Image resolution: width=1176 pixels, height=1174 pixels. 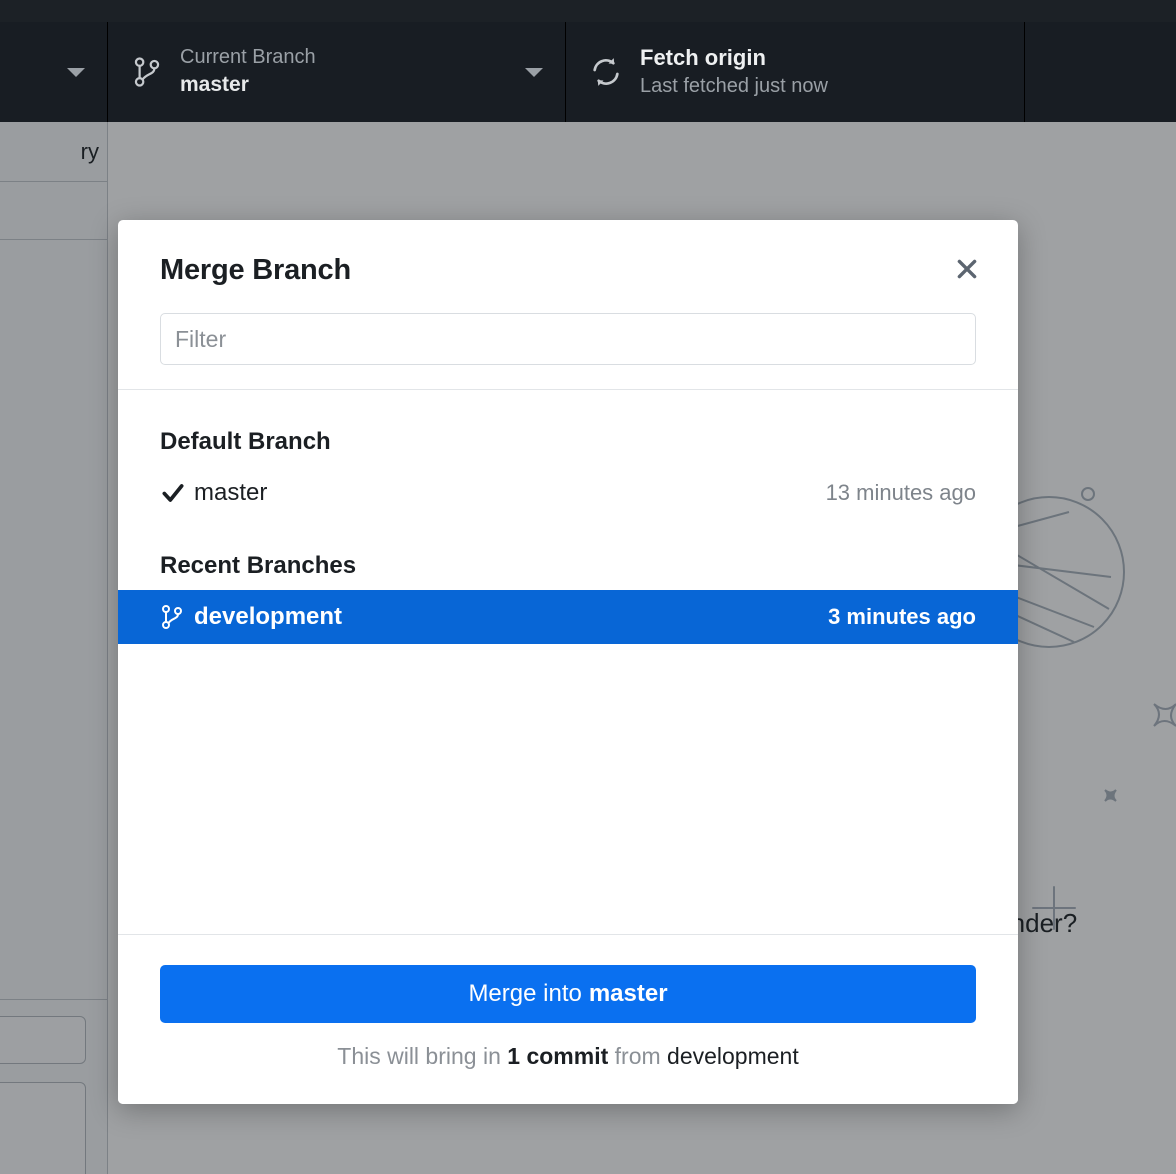 What do you see at coordinates (245, 441) in the screenshot?
I see `group-header-default-branch: Default Branch` at bounding box center [245, 441].